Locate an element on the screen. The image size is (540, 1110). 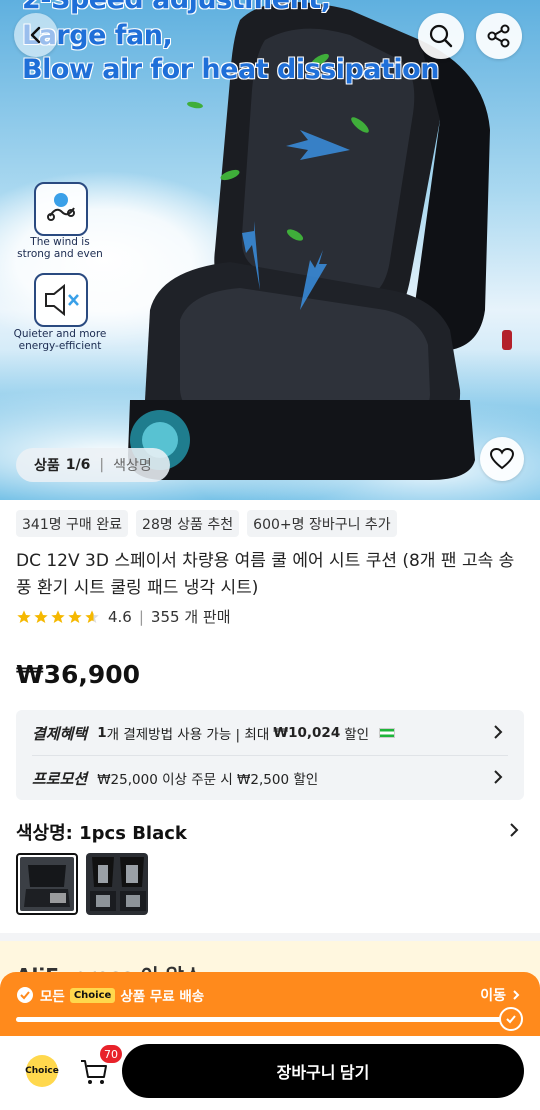
flag-icon is located at coordinates (387, 733).